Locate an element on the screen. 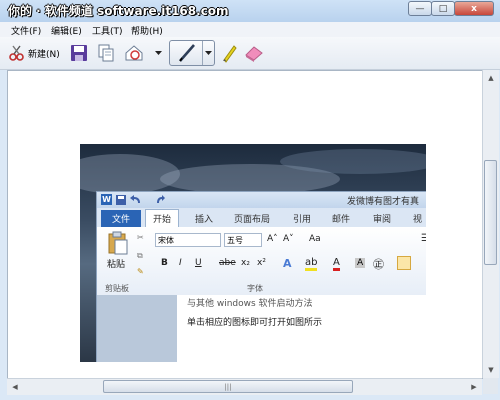 The image size is (500, 400). undo-icon is located at coordinates (135, 199).